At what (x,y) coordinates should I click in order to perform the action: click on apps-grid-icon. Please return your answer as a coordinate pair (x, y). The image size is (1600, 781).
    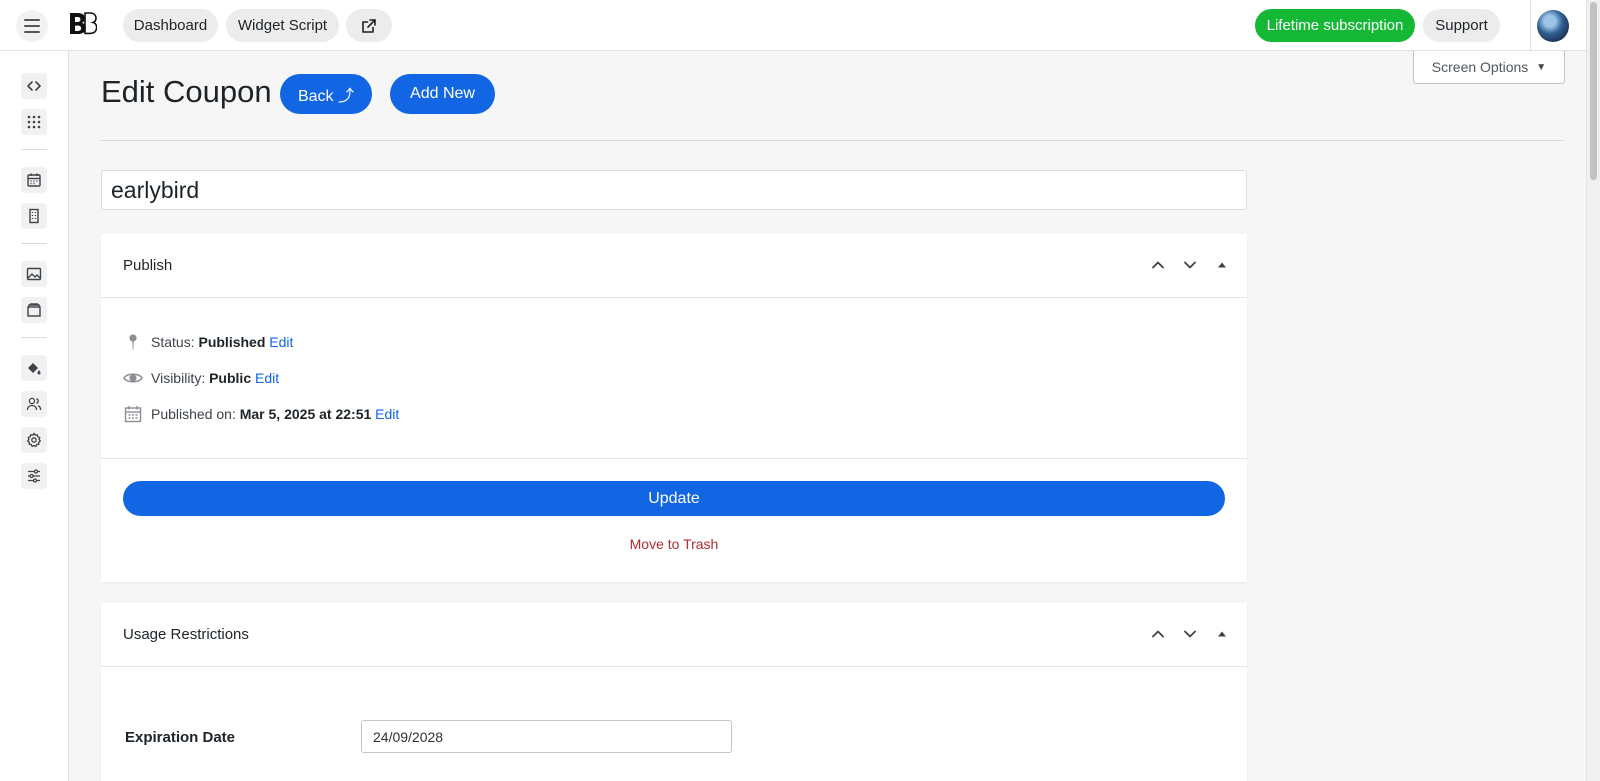
    Looking at the image, I should click on (34, 122).